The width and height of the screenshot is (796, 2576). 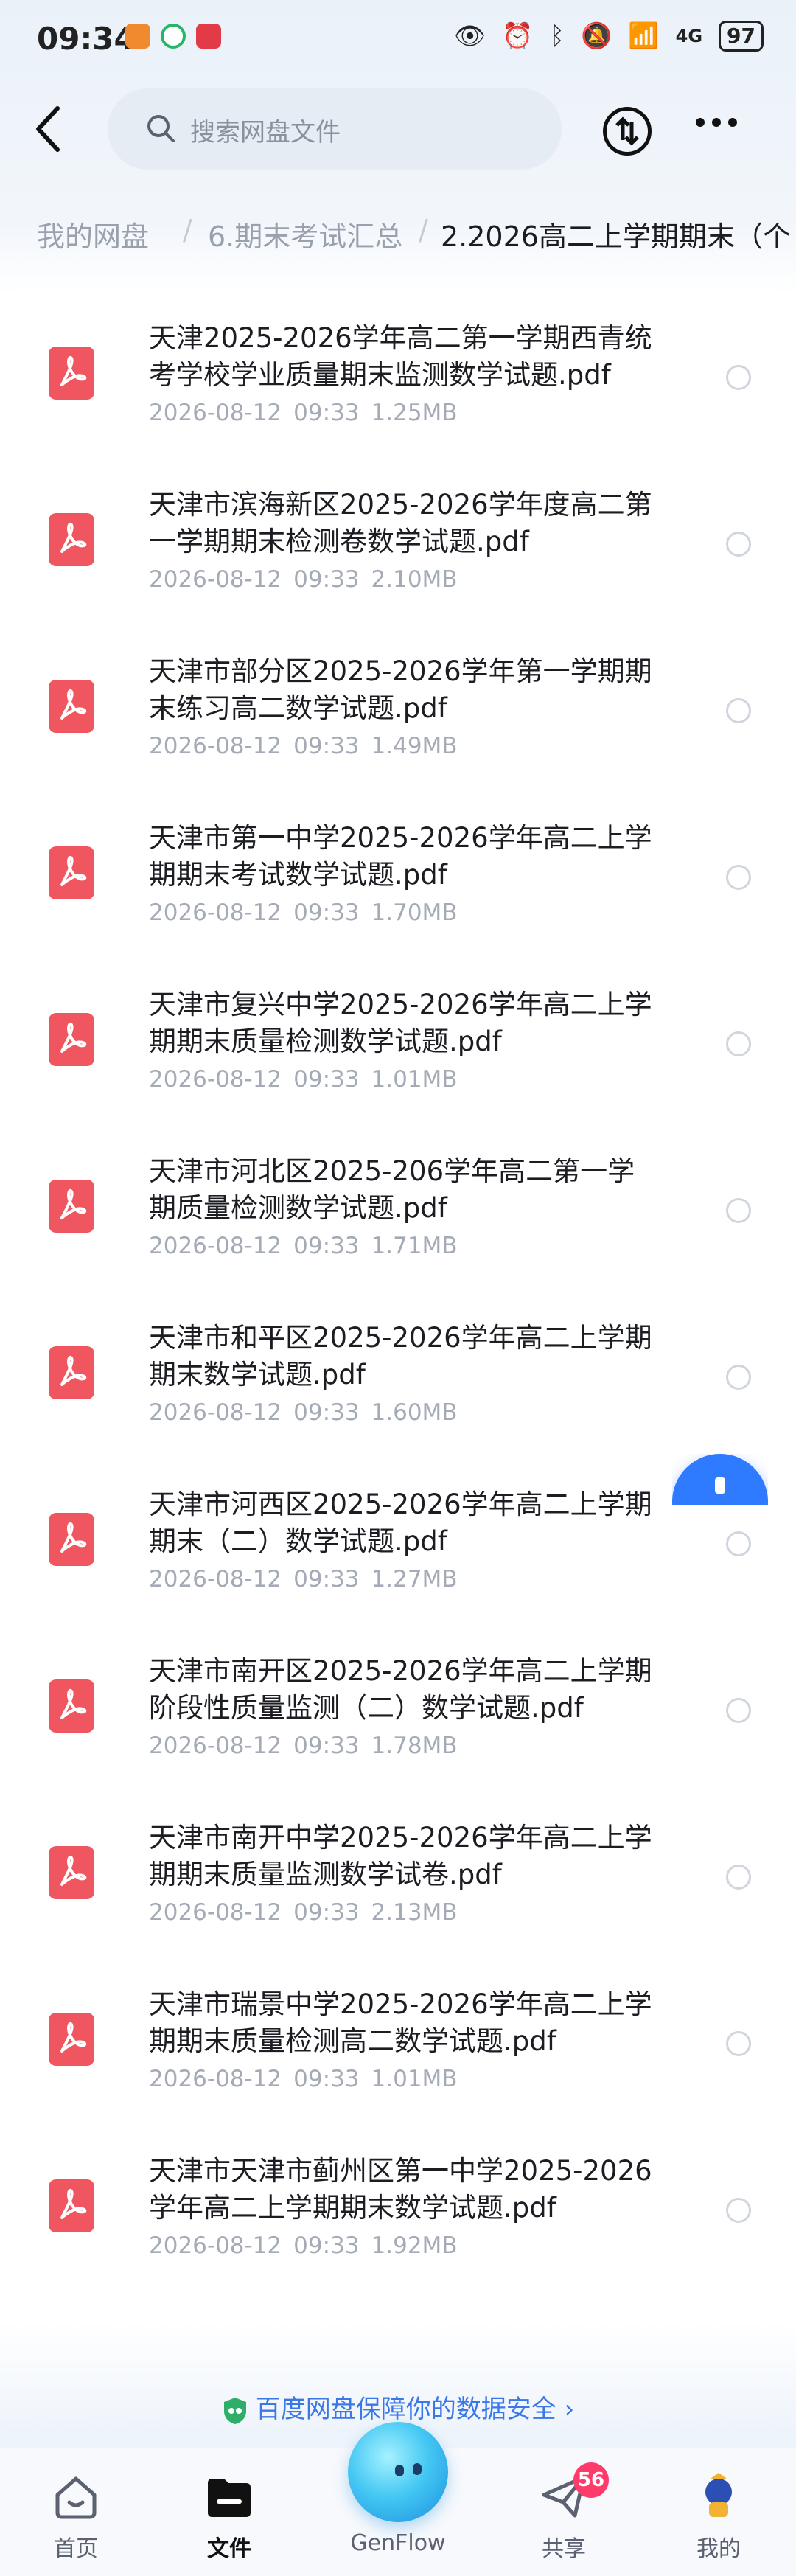 I want to click on file-meta: 2026-08-12 09:33 1.49MB, so click(x=304, y=746).